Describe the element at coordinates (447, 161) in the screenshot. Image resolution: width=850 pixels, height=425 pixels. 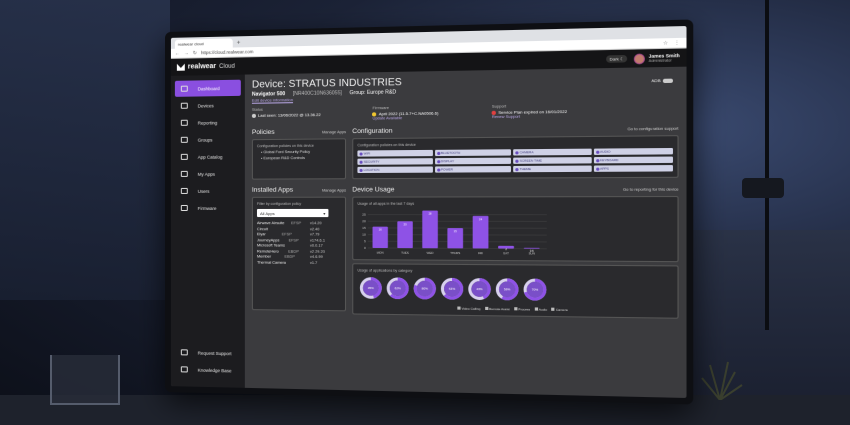
I see `chip-label: DISPLAY` at that location.